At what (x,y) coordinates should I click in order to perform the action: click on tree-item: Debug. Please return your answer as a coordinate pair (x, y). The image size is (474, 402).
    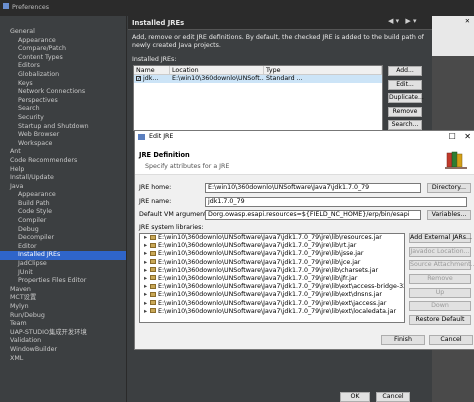
    Looking at the image, I should click on (63, 230).